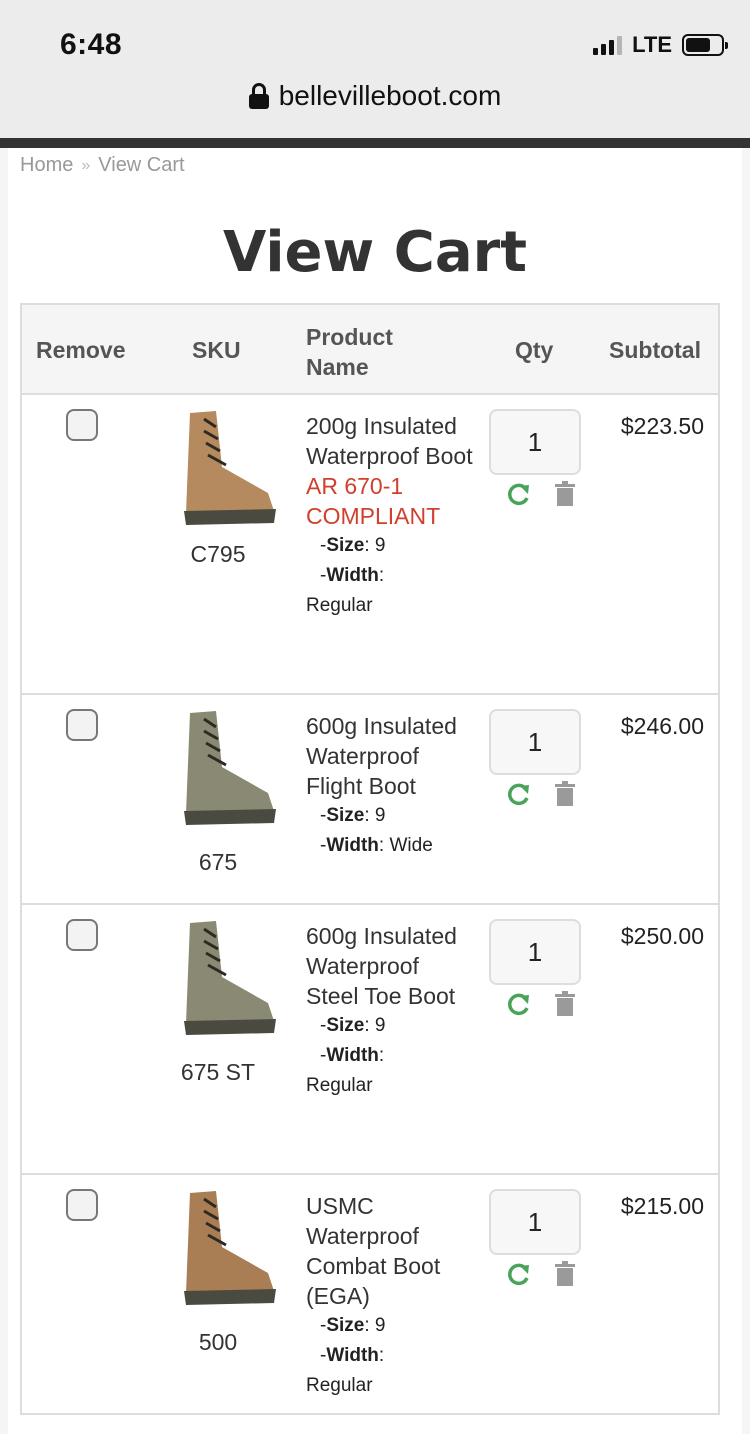 This screenshot has width=750, height=1434. Describe the element at coordinates (389, 441) in the screenshot. I see `product-title: 200g Insulated Waterproof Boot` at that location.